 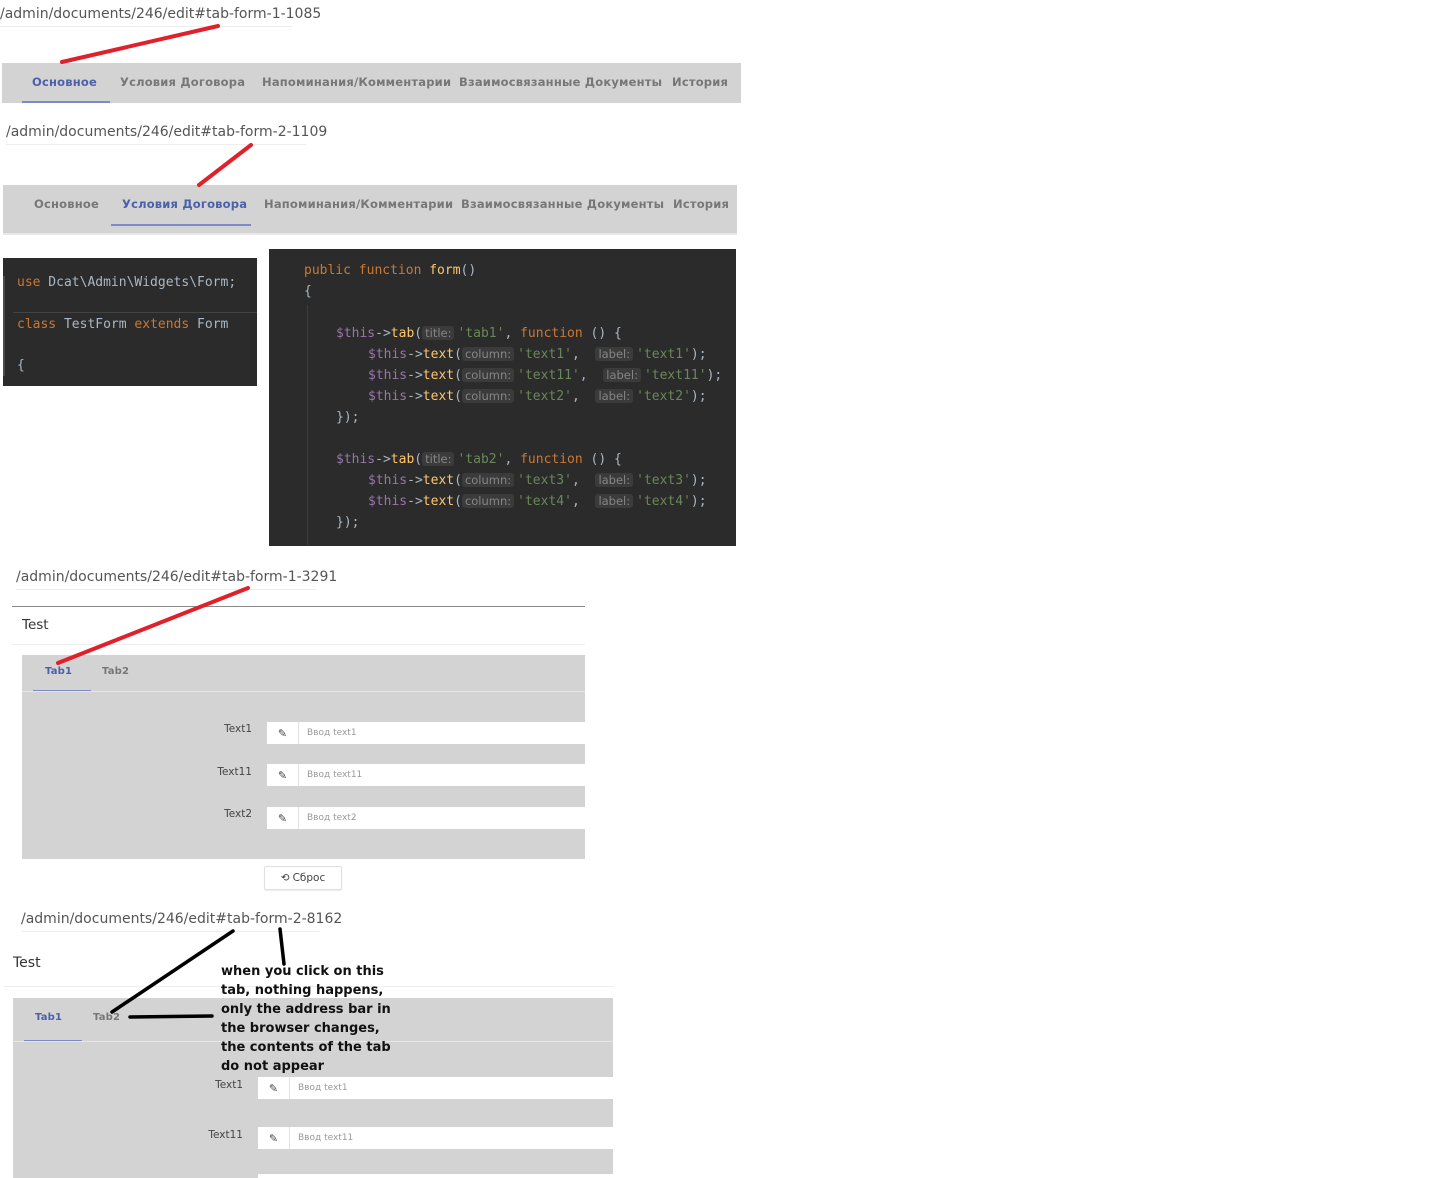 I want to click on code-keyword: use, so click(x=29, y=282).